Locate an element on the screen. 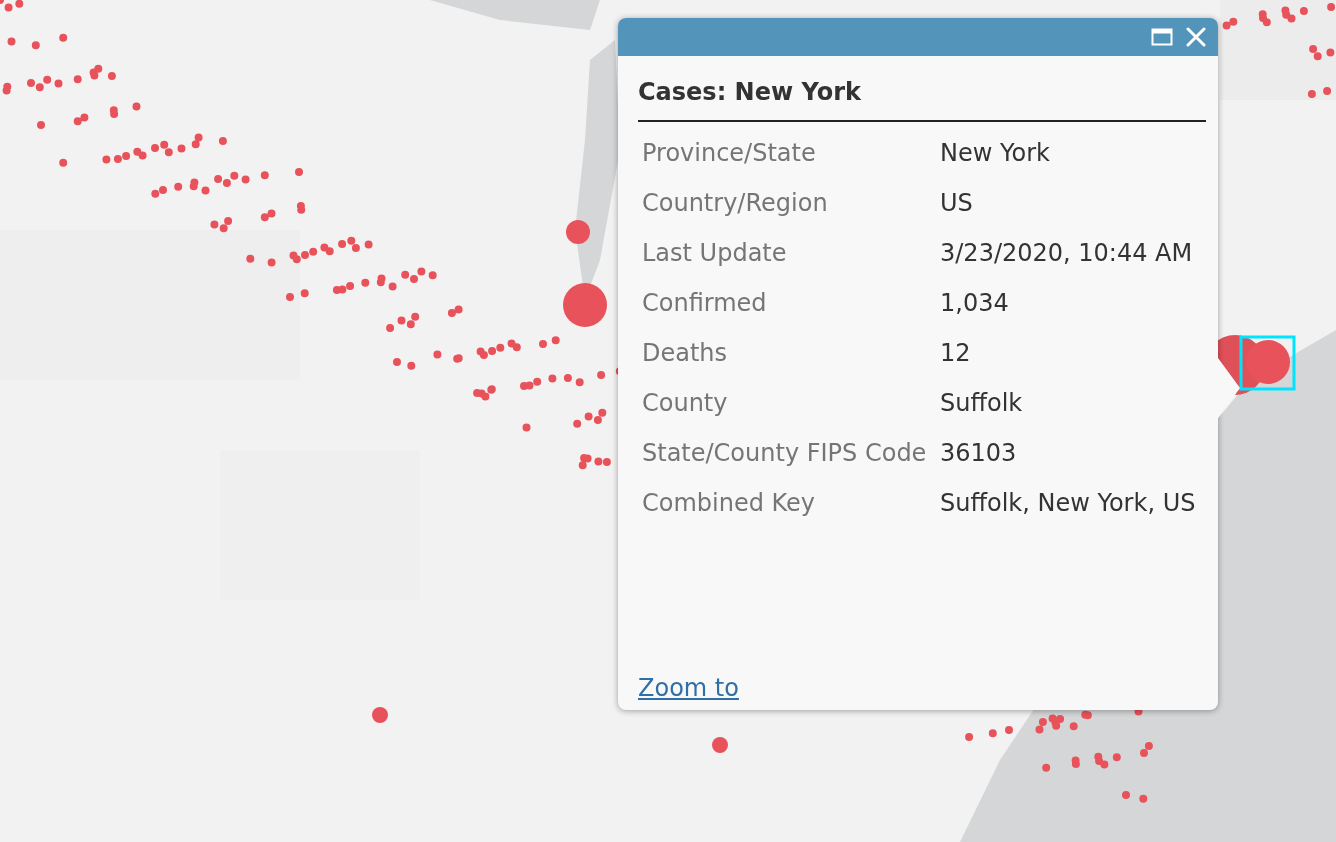 The width and height of the screenshot is (1336, 842). field-value: Suffolk, New York, US is located at coordinates (1068, 503).